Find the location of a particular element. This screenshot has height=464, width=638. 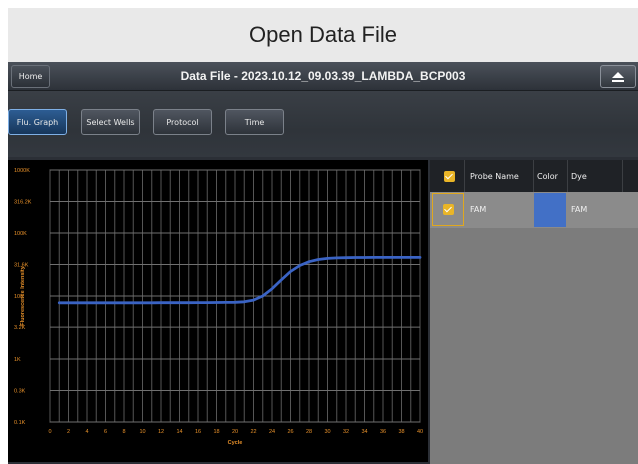

home-button: Home is located at coordinates (30, 76).